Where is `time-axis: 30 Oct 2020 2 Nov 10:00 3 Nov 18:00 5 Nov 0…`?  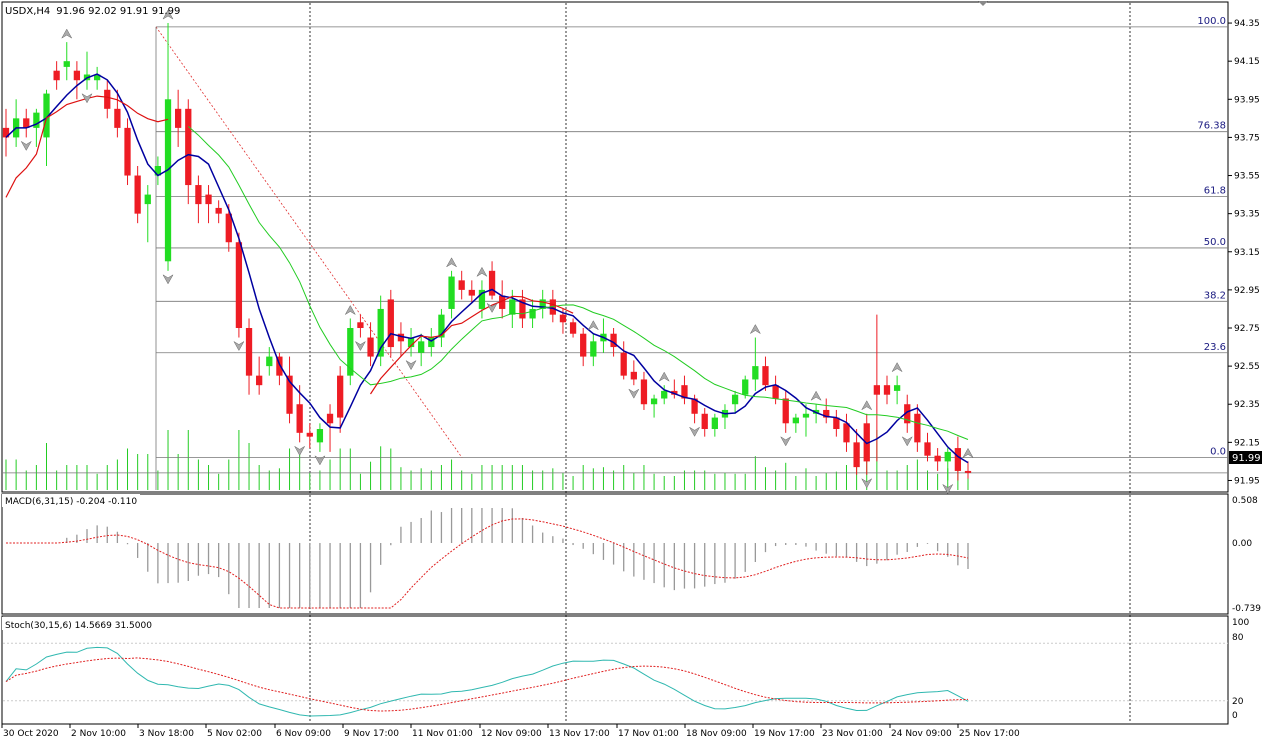 time-axis: 30 Oct 2020 2 Nov 10:00 3 Nov 18:00 5 Nov 0… is located at coordinates (510, 731).